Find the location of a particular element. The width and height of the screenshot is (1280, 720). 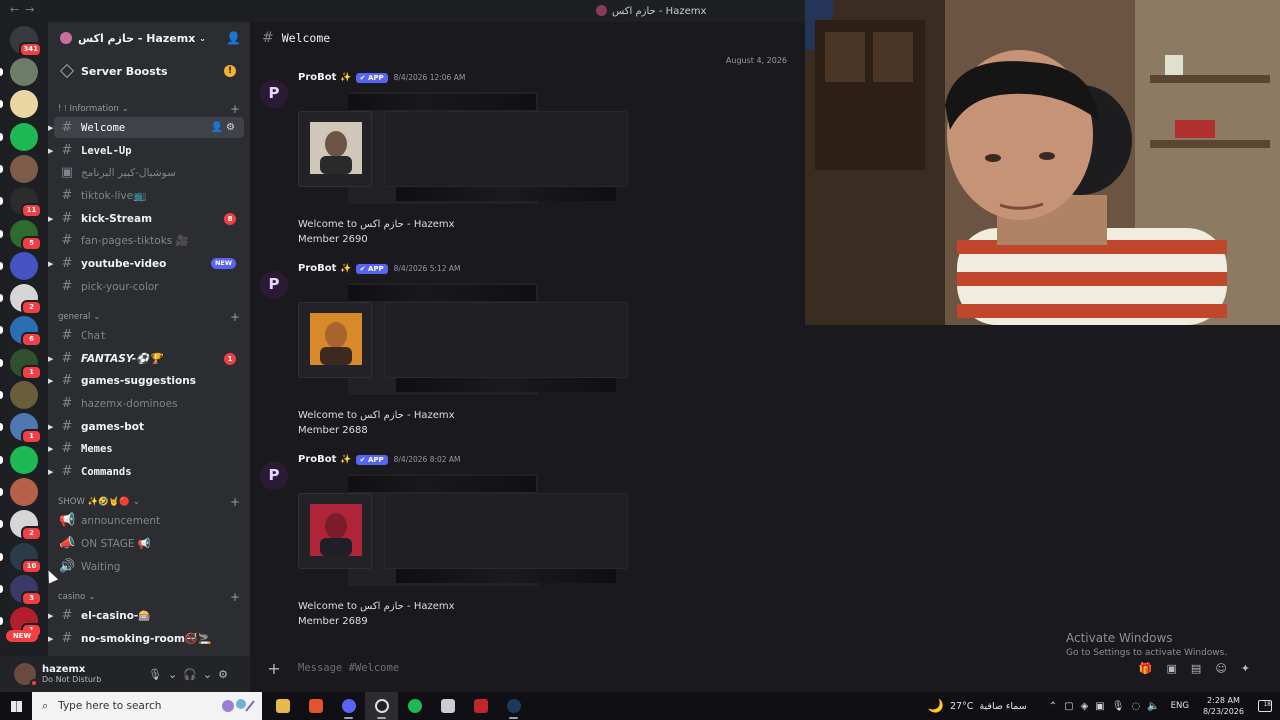

channel-tools: 👤⚙ is located at coordinates (224, 127).